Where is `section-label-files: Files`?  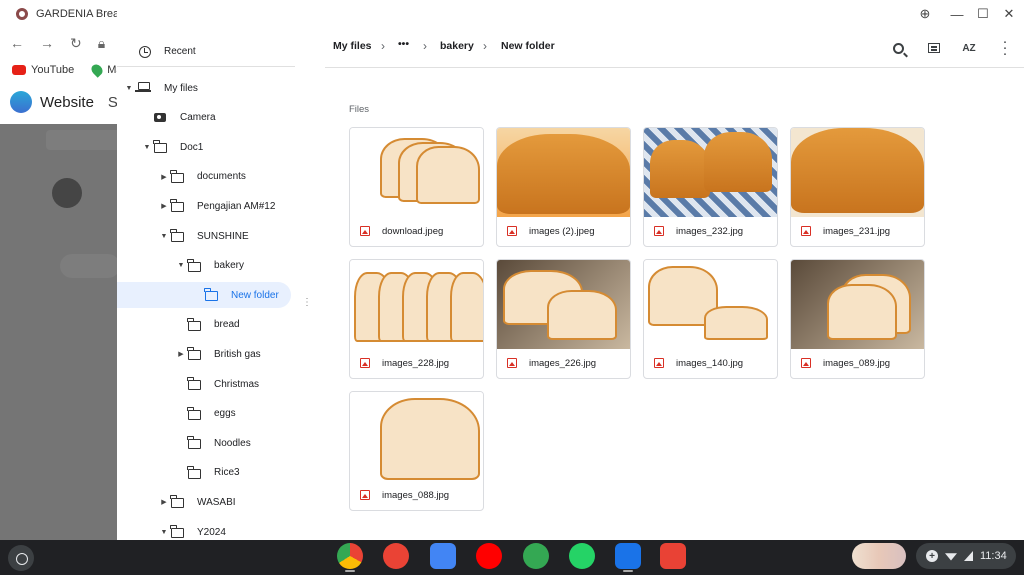 section-label-files: Files is located at coordinates (359, 109).